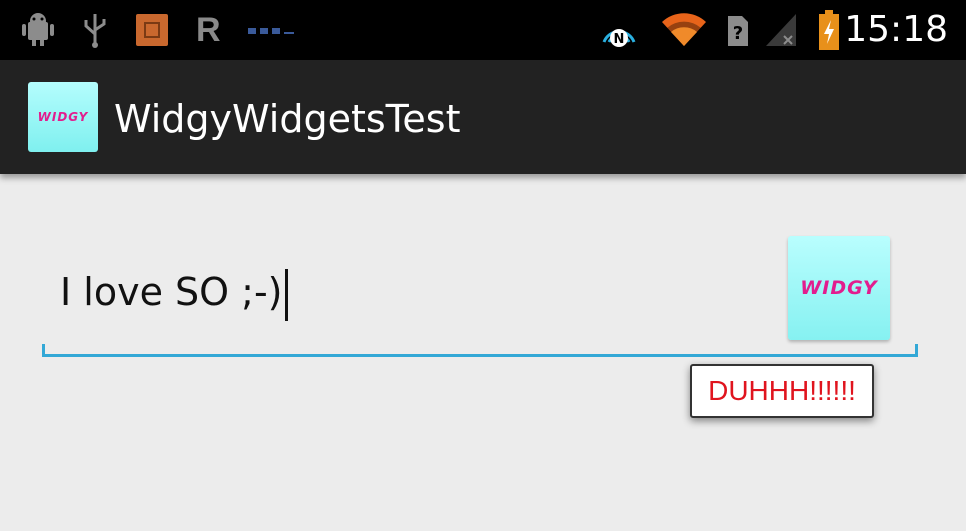 This screenshot has width=966, height=531. I want to click on toast-message: DUHHH!!!!!!, so click(782, 391).